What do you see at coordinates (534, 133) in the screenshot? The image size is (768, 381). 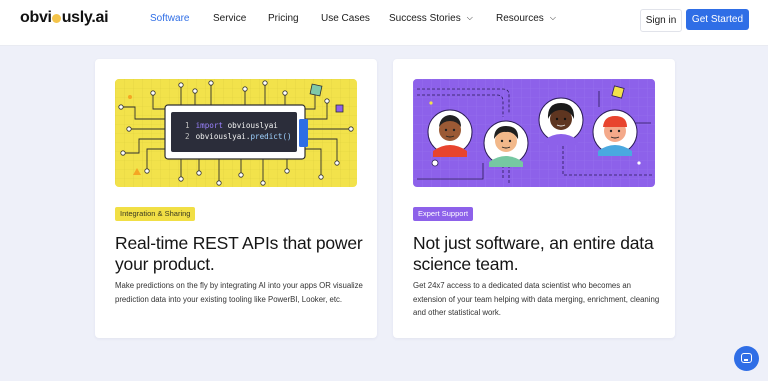 I see `team-illustration` at bounding box center [534, 133].